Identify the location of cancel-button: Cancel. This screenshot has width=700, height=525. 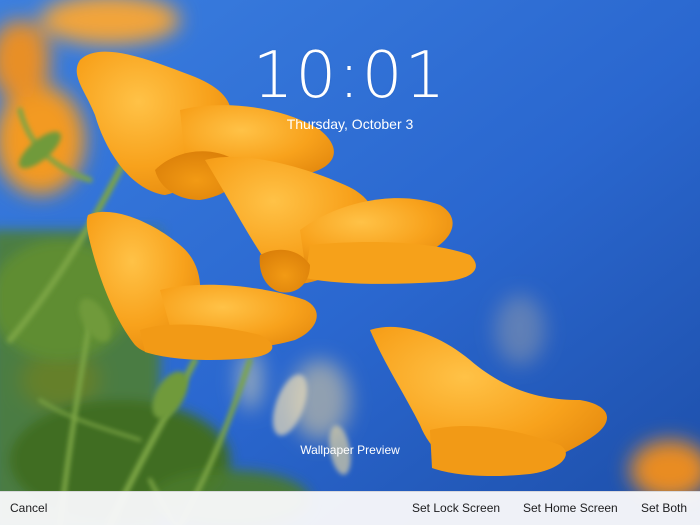
(28, 508).